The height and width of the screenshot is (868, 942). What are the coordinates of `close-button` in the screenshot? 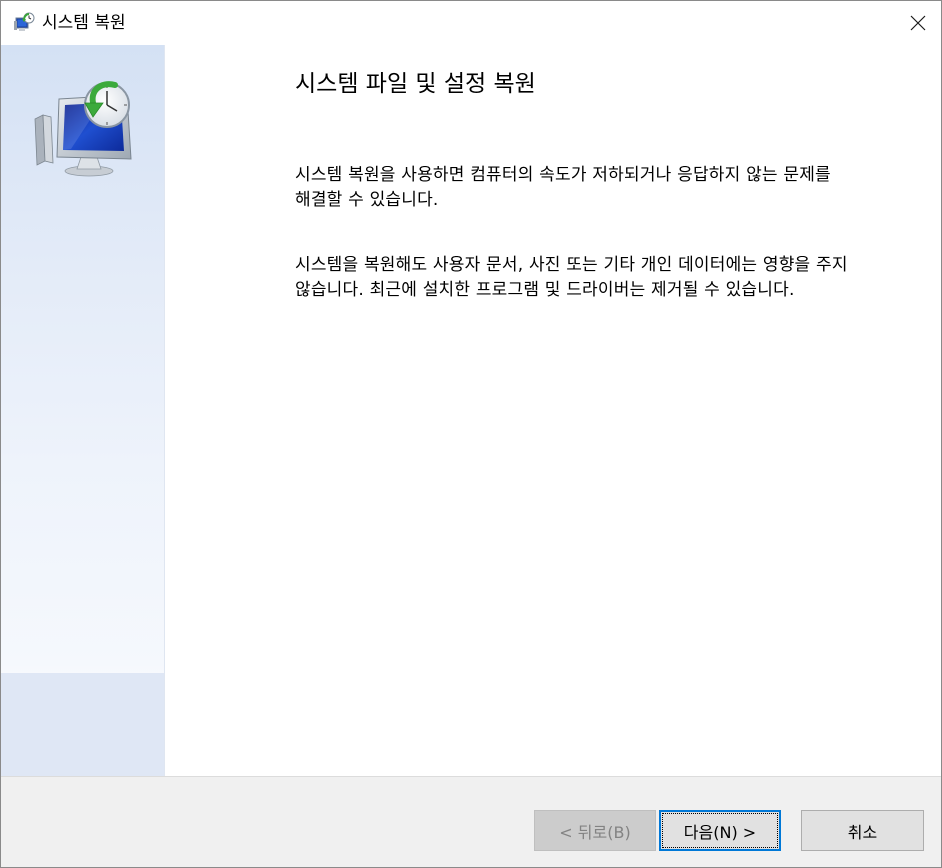 It's located at (918, 23).